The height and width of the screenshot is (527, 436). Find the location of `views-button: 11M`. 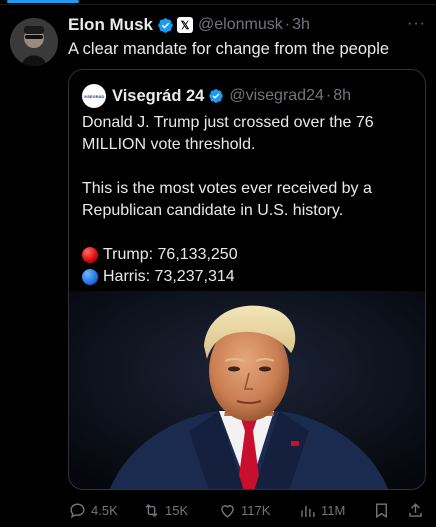

views-button: 11M is located at coordinates (321, 510).